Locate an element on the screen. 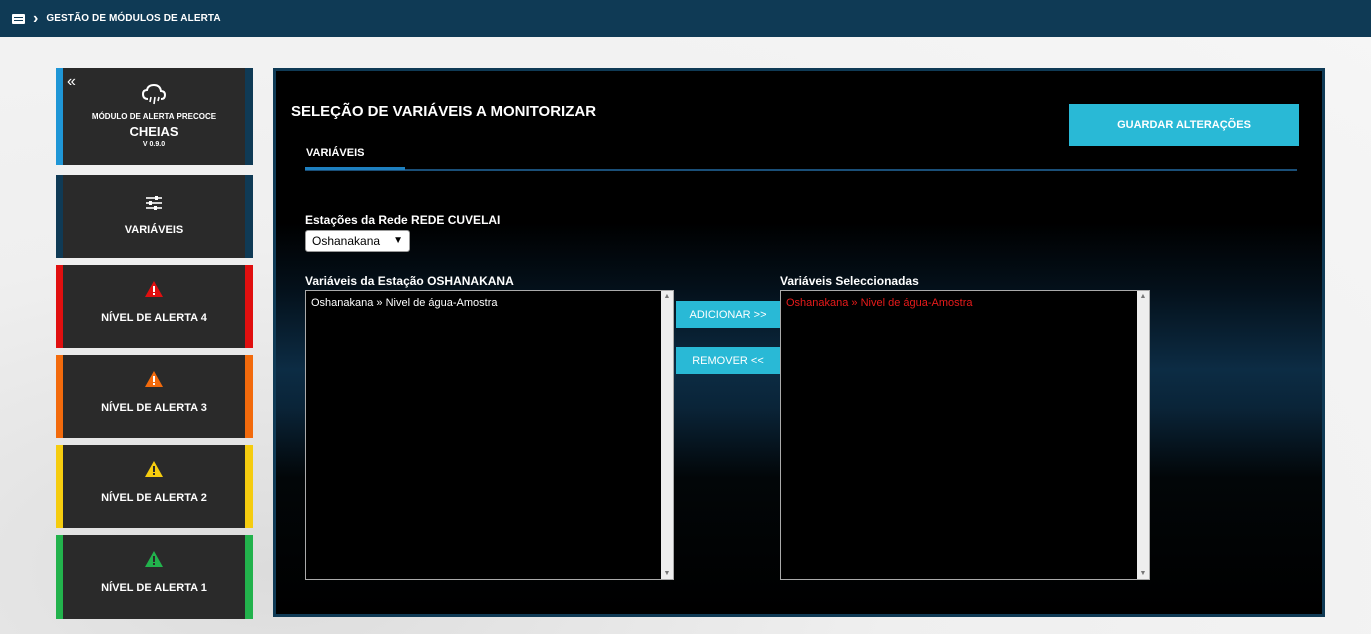 This screenshot has width=1371, height=634. tab-divider is located at coordinates (801, 170).